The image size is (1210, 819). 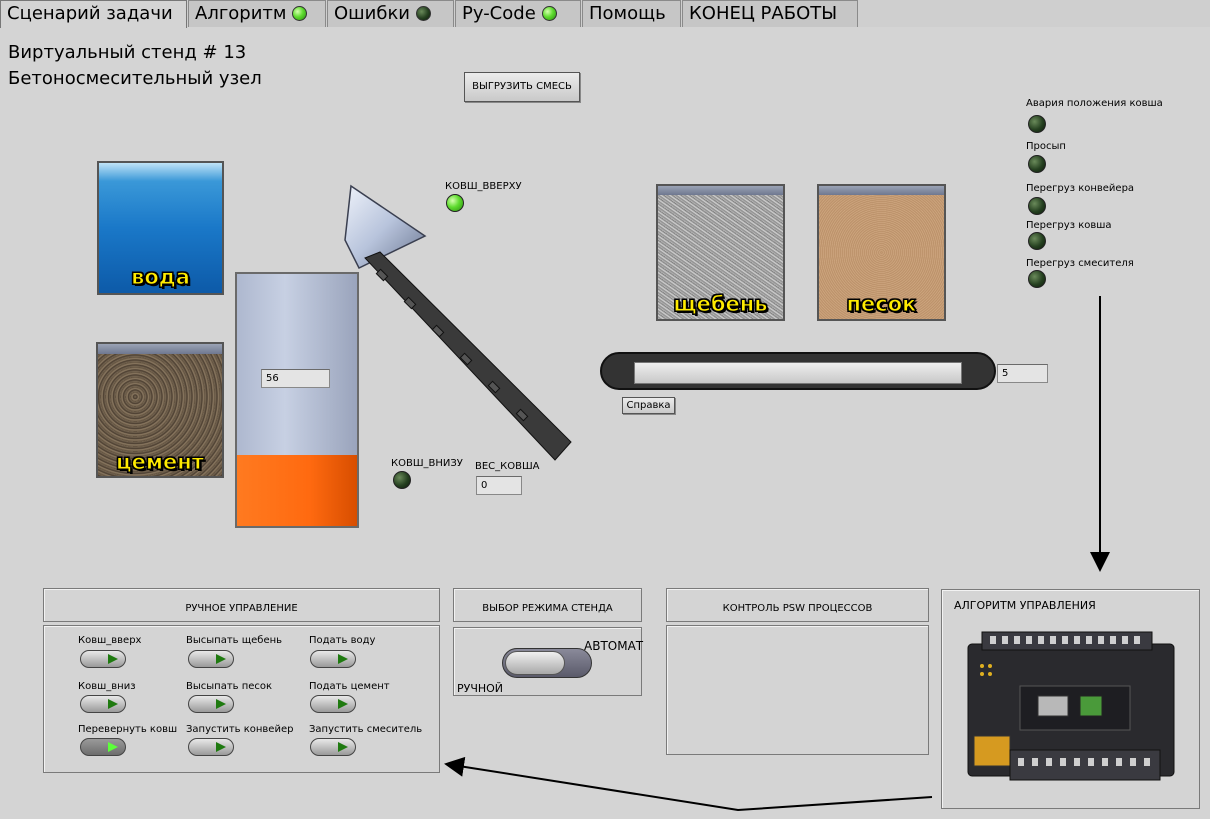 I want to click on mode-title-panel: ВЫБОР РЕЖИМА СТЕНДА, so click(x=547, y=605).